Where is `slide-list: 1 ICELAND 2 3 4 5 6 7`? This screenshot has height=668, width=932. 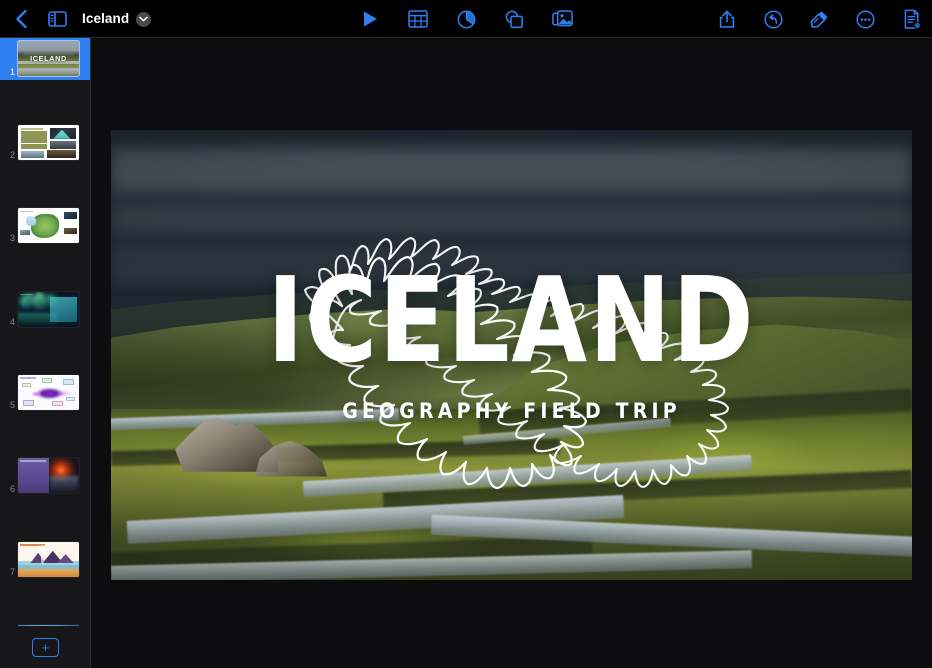
slide-list: 1 ICELAND 2 3 4 5 6 7 is located at coordinates (45, 349).